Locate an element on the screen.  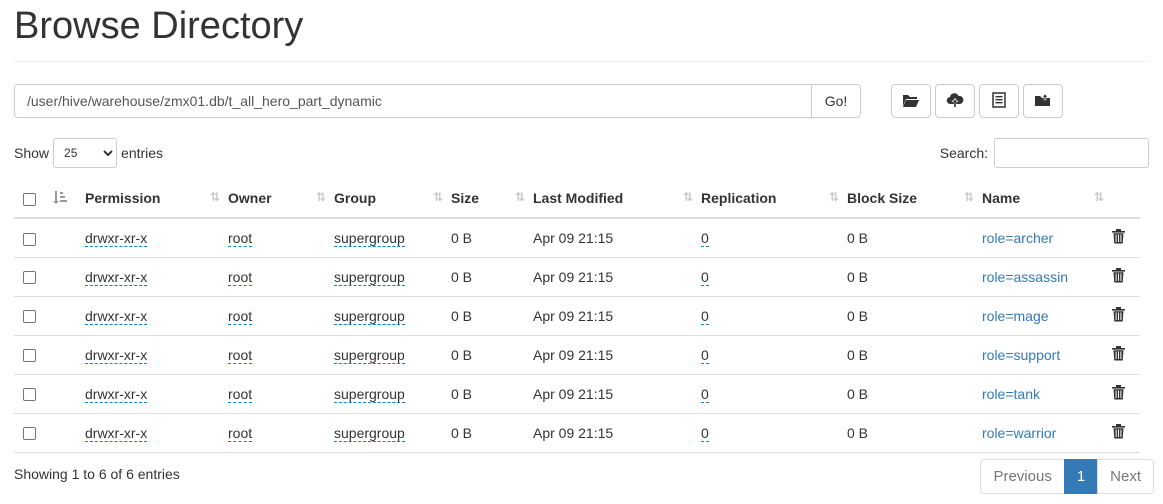
directory-path-input is located at coordinates (412, 101).